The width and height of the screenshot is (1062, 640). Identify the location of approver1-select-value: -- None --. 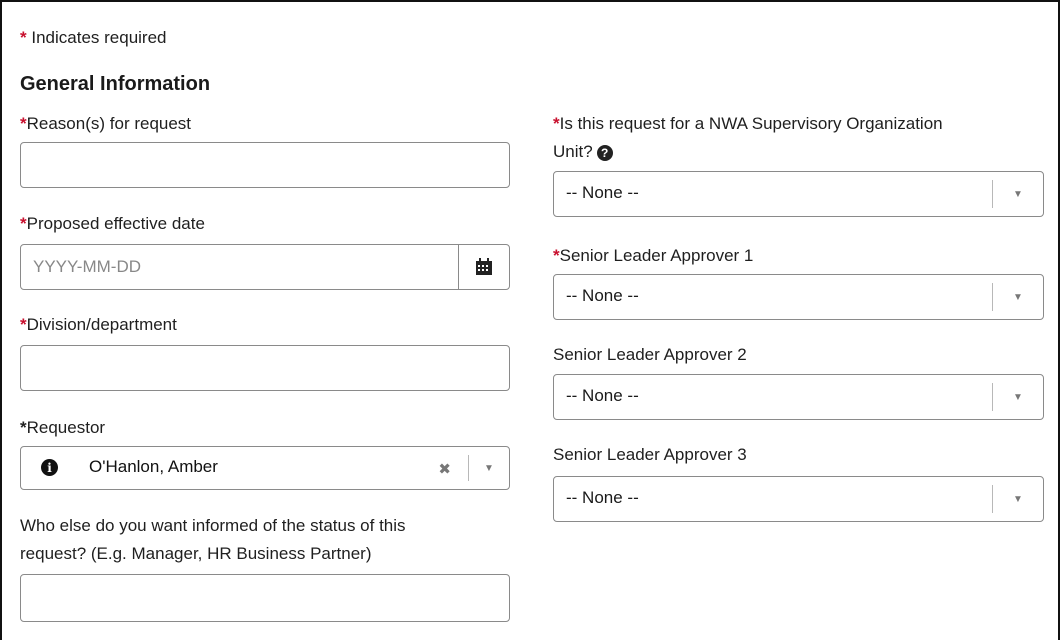
(602, 295).